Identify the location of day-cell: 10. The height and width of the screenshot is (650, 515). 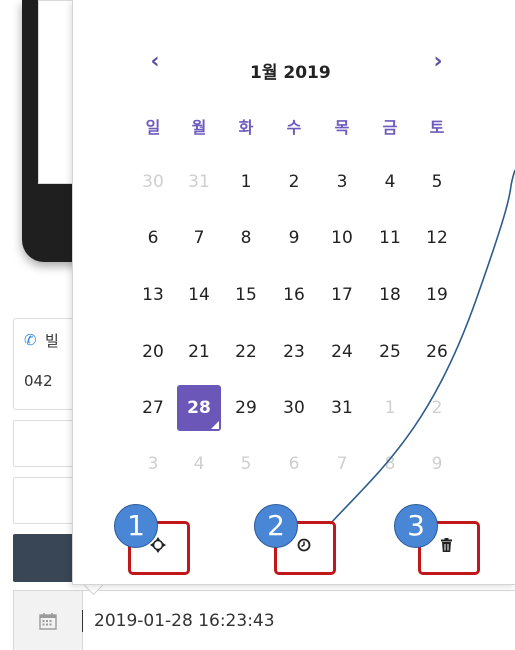
(342, 238).